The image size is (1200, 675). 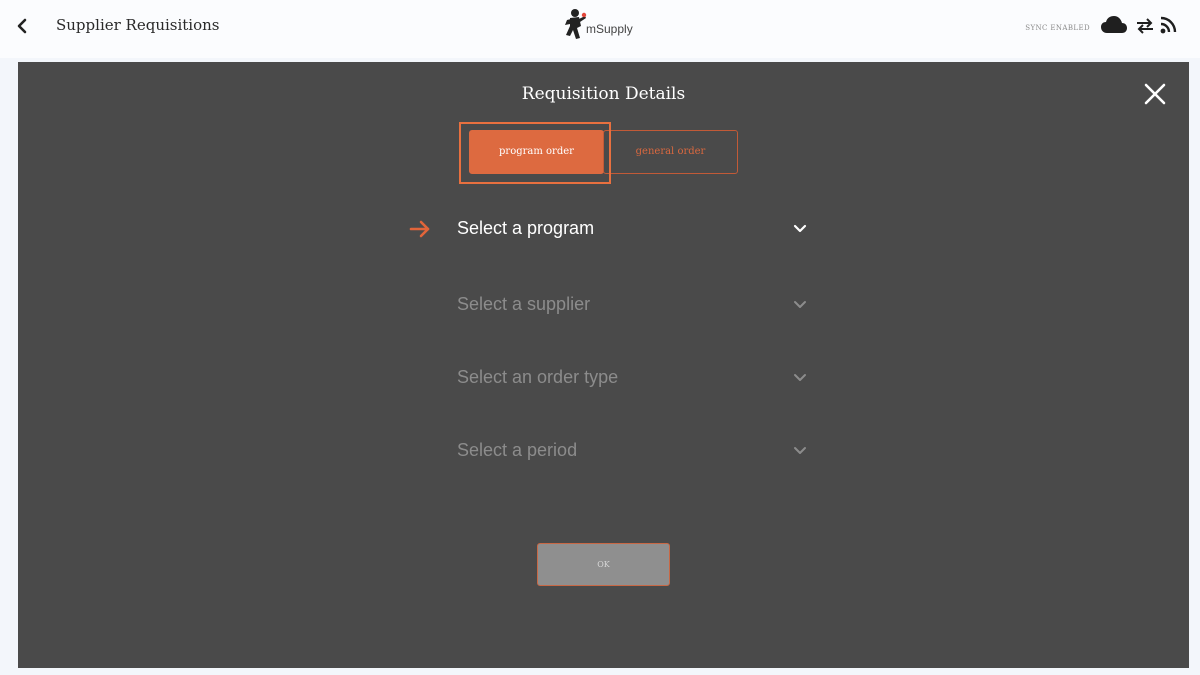 What do you see at coordinates (670, 152) in the screenshot?
I see `tab-general-order: general order` at bounding box center [670, 152].